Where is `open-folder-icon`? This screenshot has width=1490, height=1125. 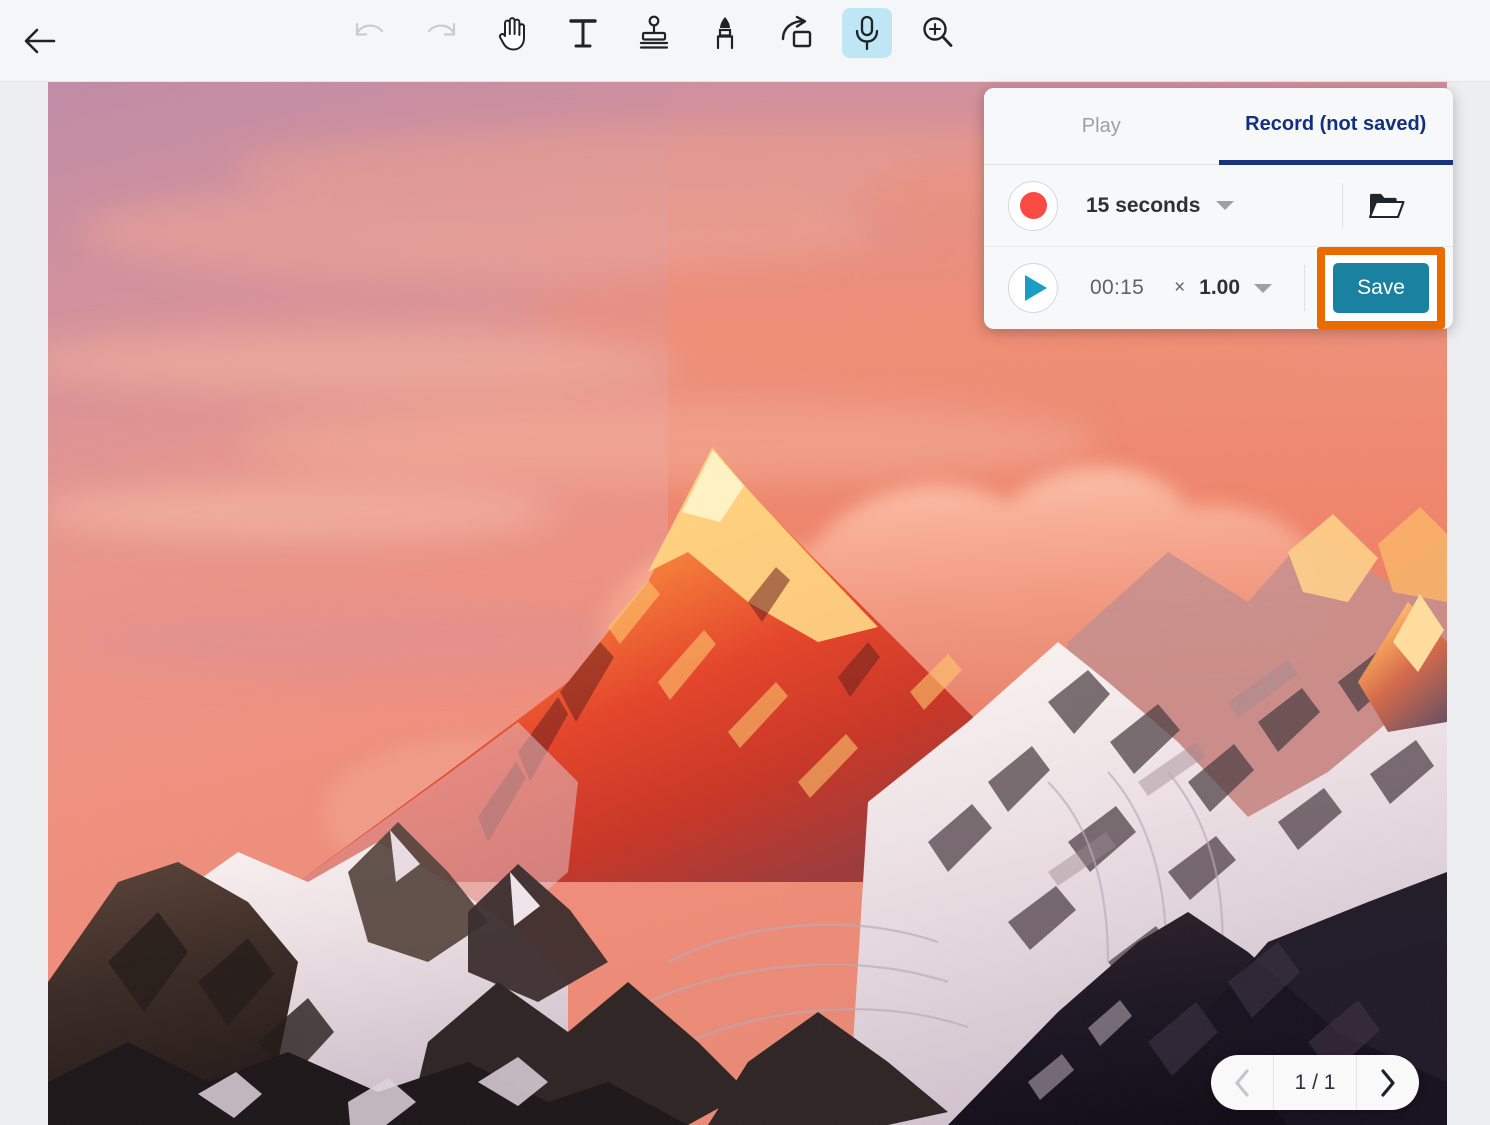 open-folder-icon is located at coordinates (1386, 205).